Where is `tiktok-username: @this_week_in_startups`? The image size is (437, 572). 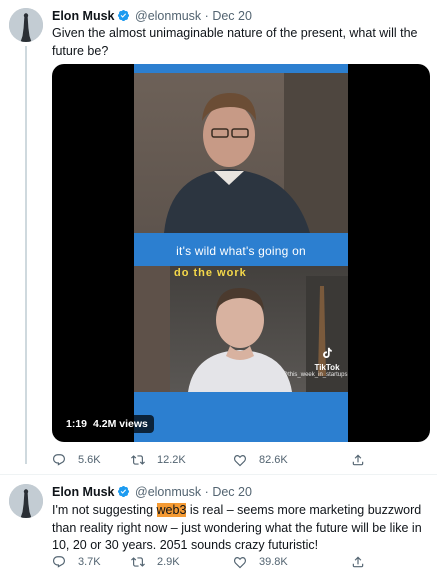 tiktok-username: @this_week_in_startups is located at coordinates (315, 375).